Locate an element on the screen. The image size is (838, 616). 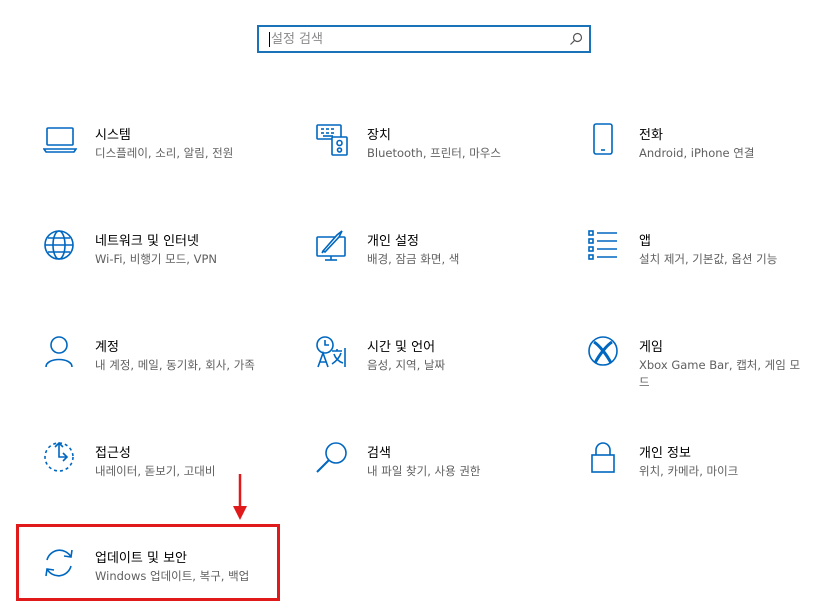
tile-title: 앱 is located at coordinates (645, 241).